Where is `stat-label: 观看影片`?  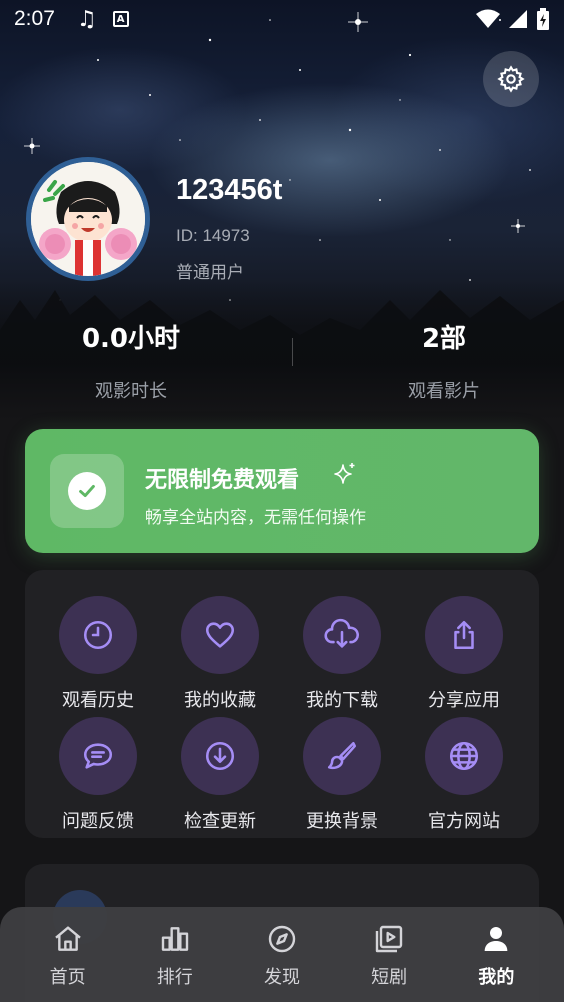
stat-label: 观看影片 is located at coordinates (444, 391).